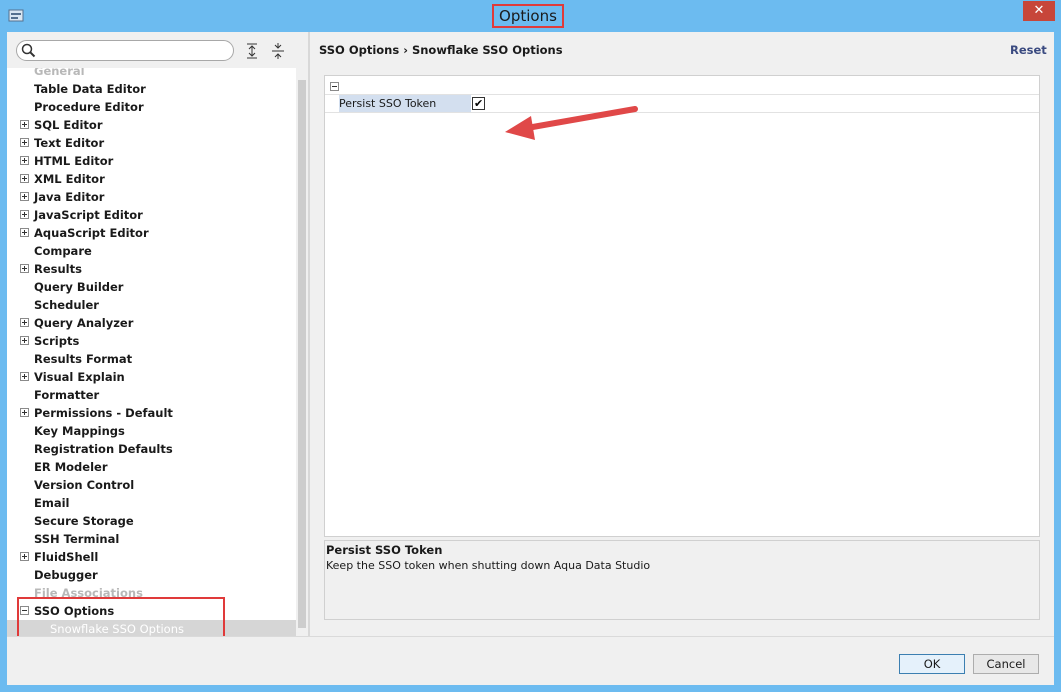 This screenshot has width=1061, height=692. Describe the element at coordinates (90, 89) in the screenshot. I see `tree-item-label: Table Data Editor` at that location.